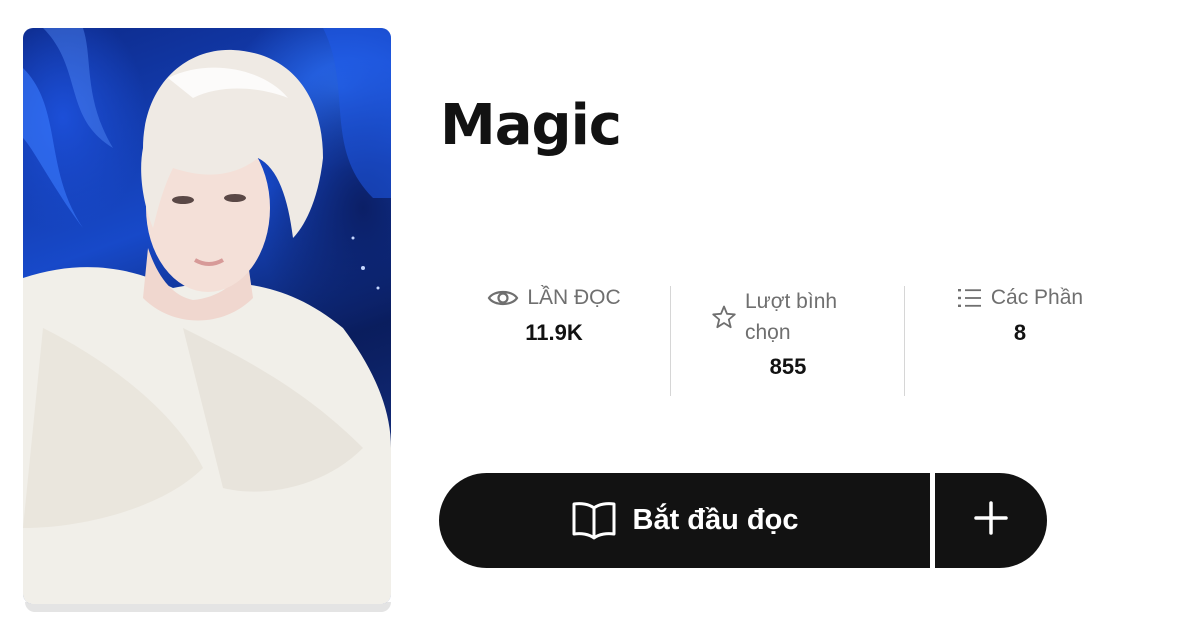 The image size is (1198, 632). I want to click on stat-reads: LẦN ĐỌC 11.9K, so click(554, 342).